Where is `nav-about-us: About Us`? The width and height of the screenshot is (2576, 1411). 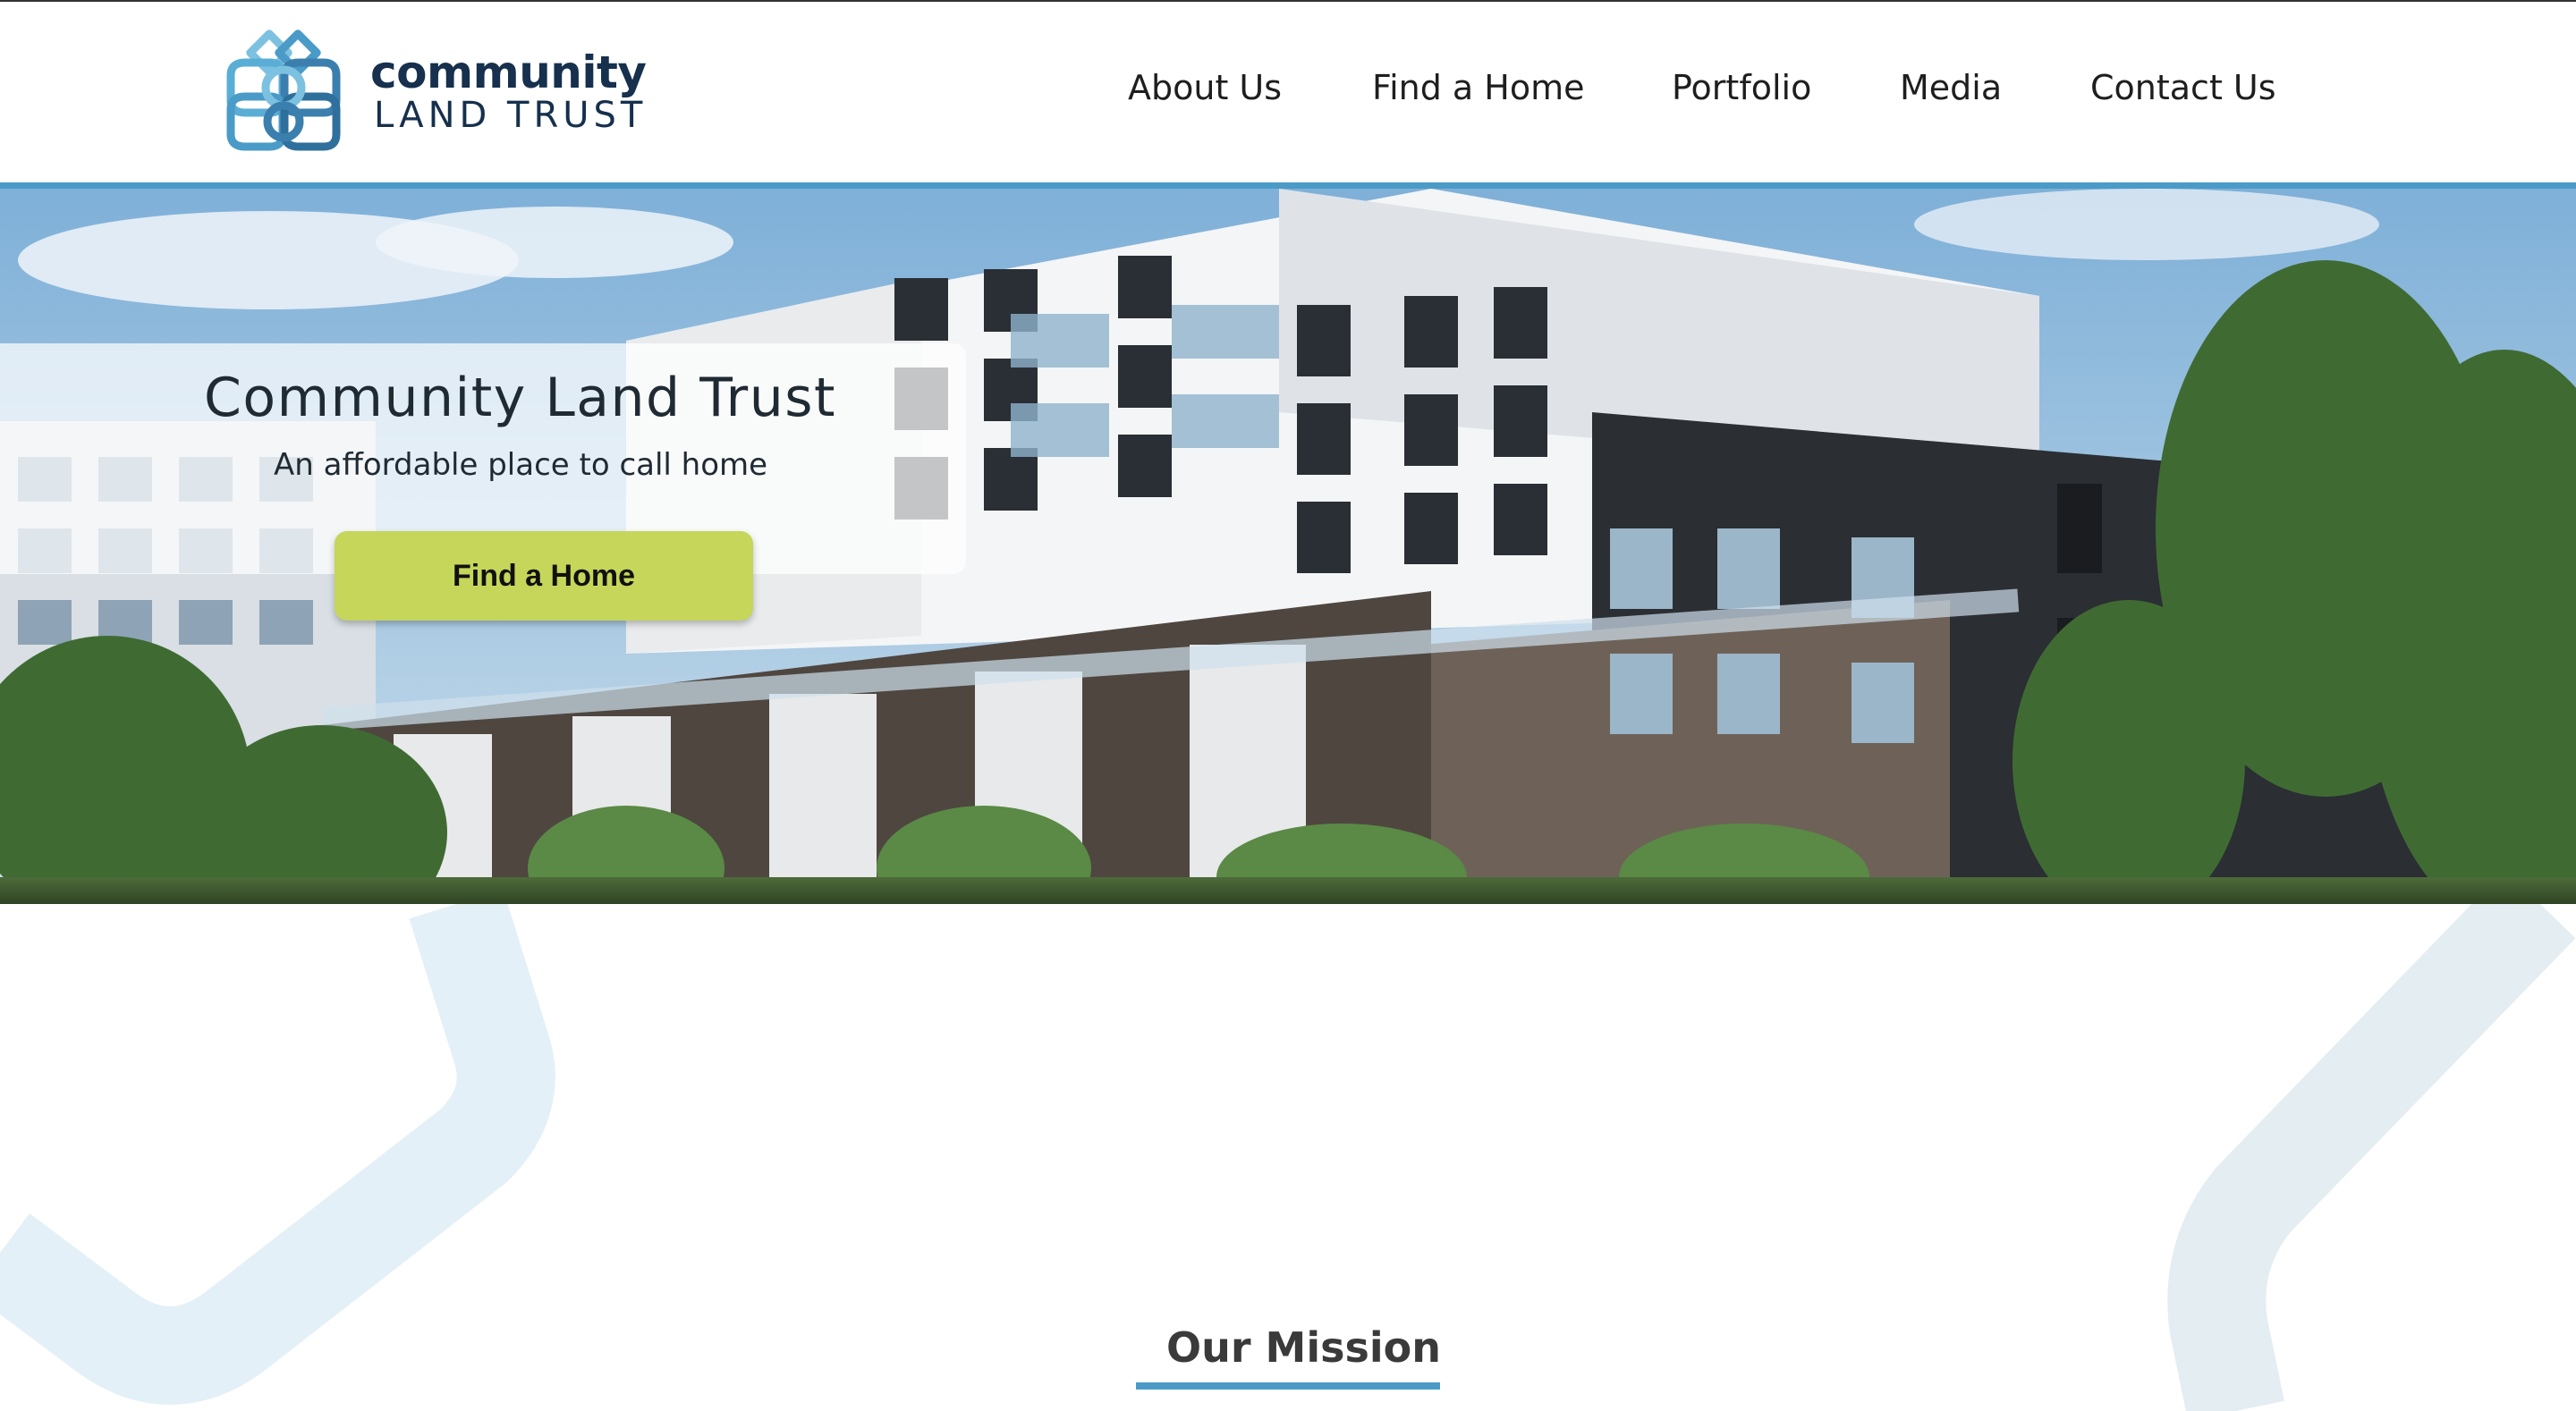
nav-about-us: About Us is located at coordinates (1205, 87).